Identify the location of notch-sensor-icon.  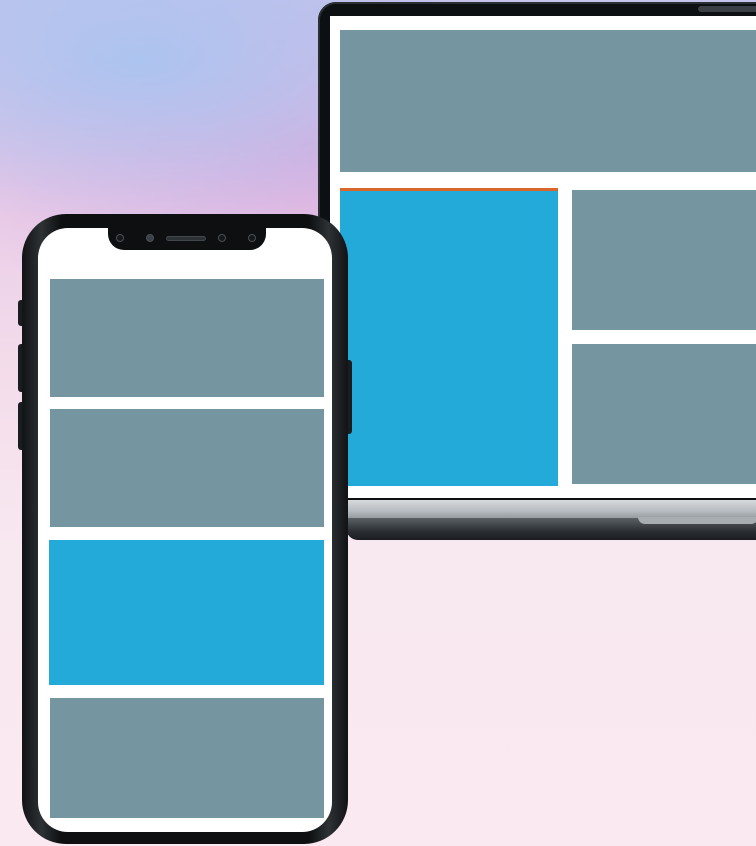
(120, 238).